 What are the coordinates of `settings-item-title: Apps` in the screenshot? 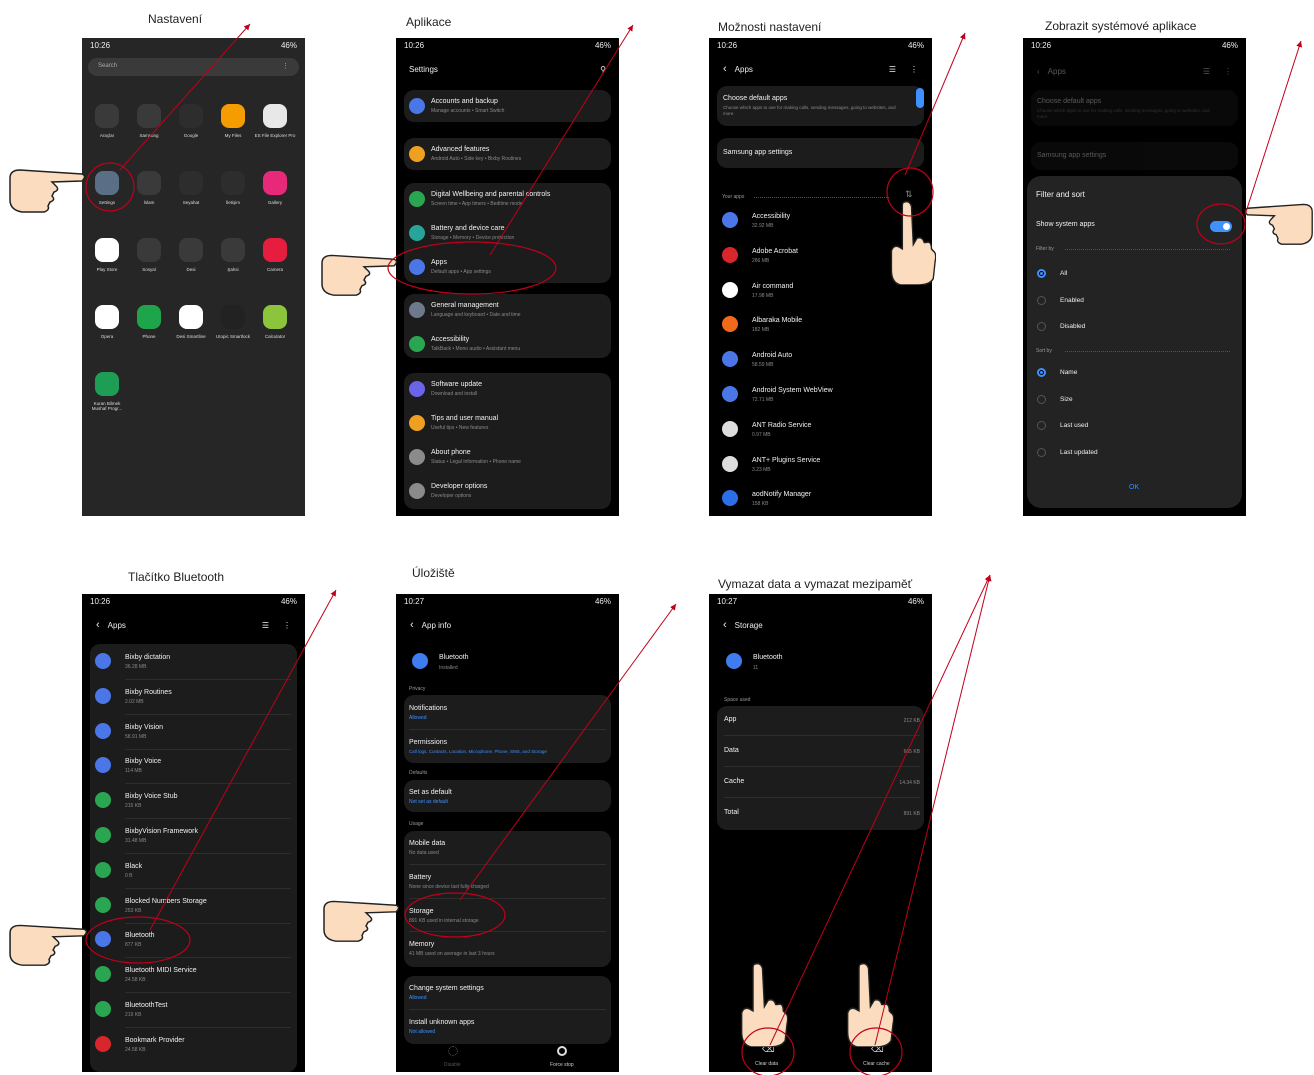 It's located at (439, 262).